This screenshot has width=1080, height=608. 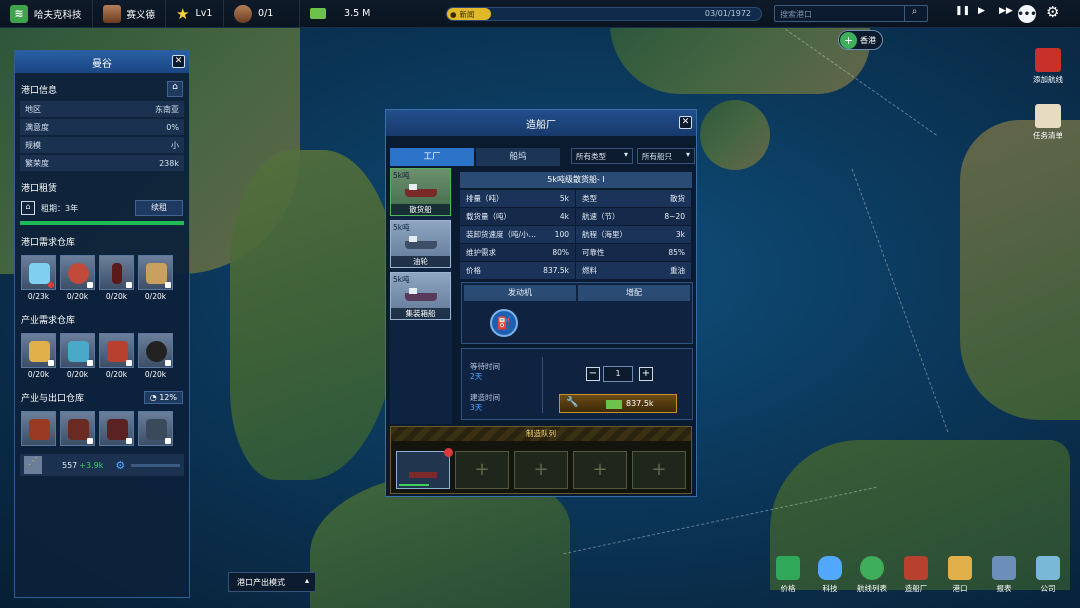 What do you see at coordinates (830, 575) in the screenshot?
I see `nav-tech: 科技` at bounding box center [830, 575].